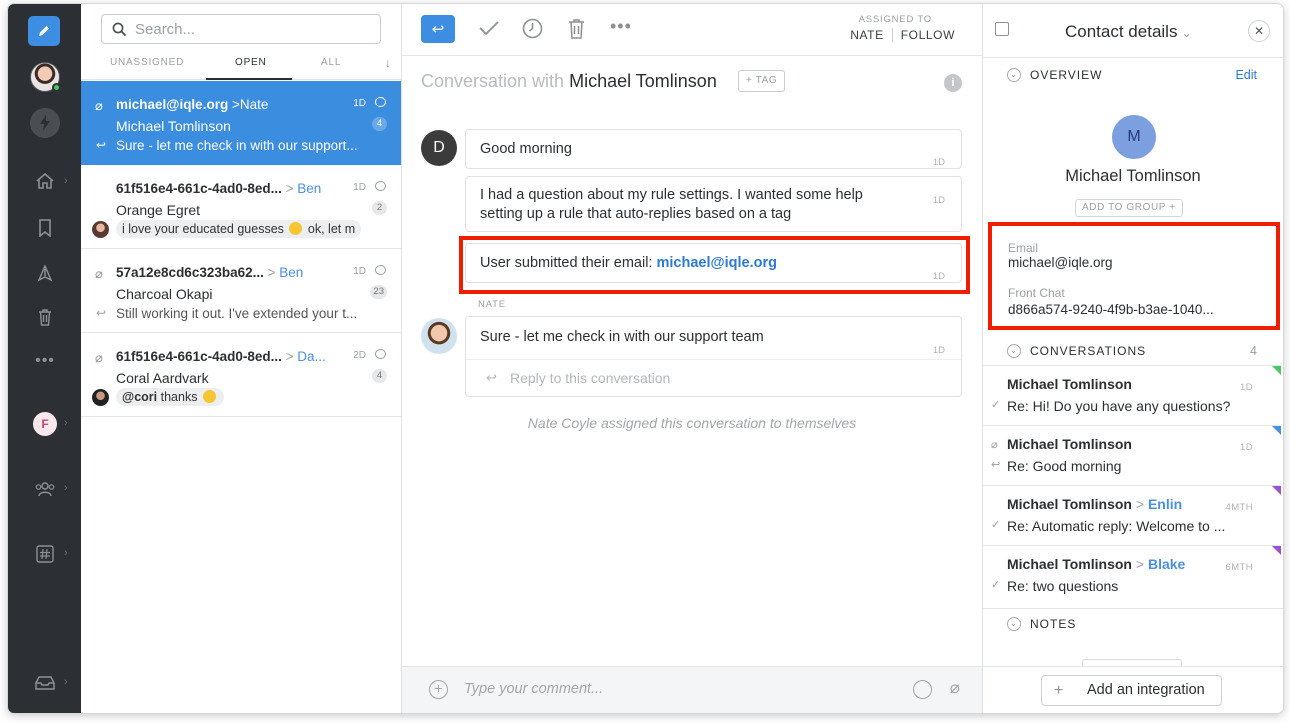 The height and width of the screenshot is (723, 1290). Describe the element at coordinates (489, 28) in the screenshot. I see `archive-check-icon` at that location.